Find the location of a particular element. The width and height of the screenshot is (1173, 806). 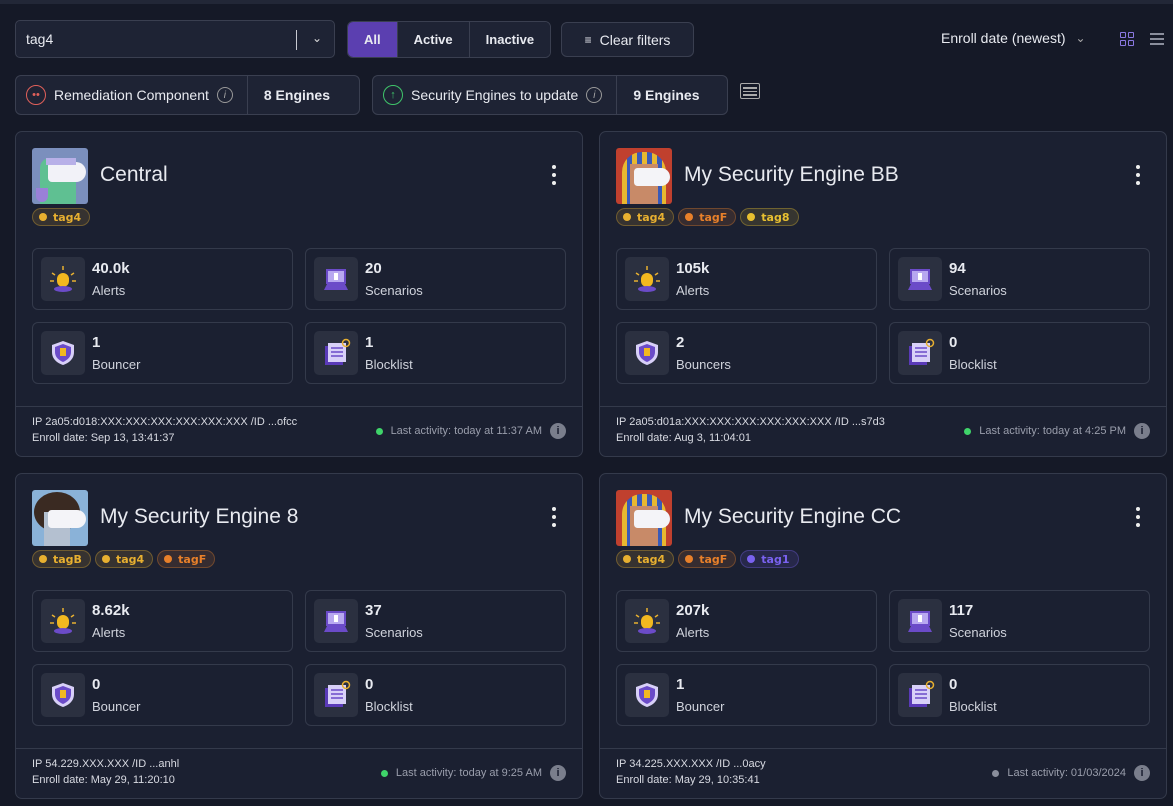

engine-ip: IP 54.229.XXX.XXX /ID ...anhl is located at coordinates (106, 764).